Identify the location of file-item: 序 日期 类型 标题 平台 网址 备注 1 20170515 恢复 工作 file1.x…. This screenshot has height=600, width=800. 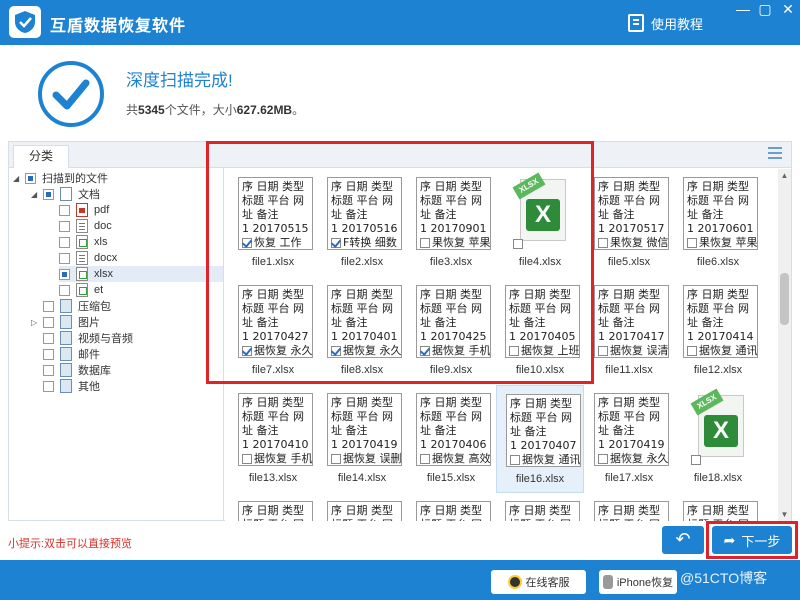
(273, 223).